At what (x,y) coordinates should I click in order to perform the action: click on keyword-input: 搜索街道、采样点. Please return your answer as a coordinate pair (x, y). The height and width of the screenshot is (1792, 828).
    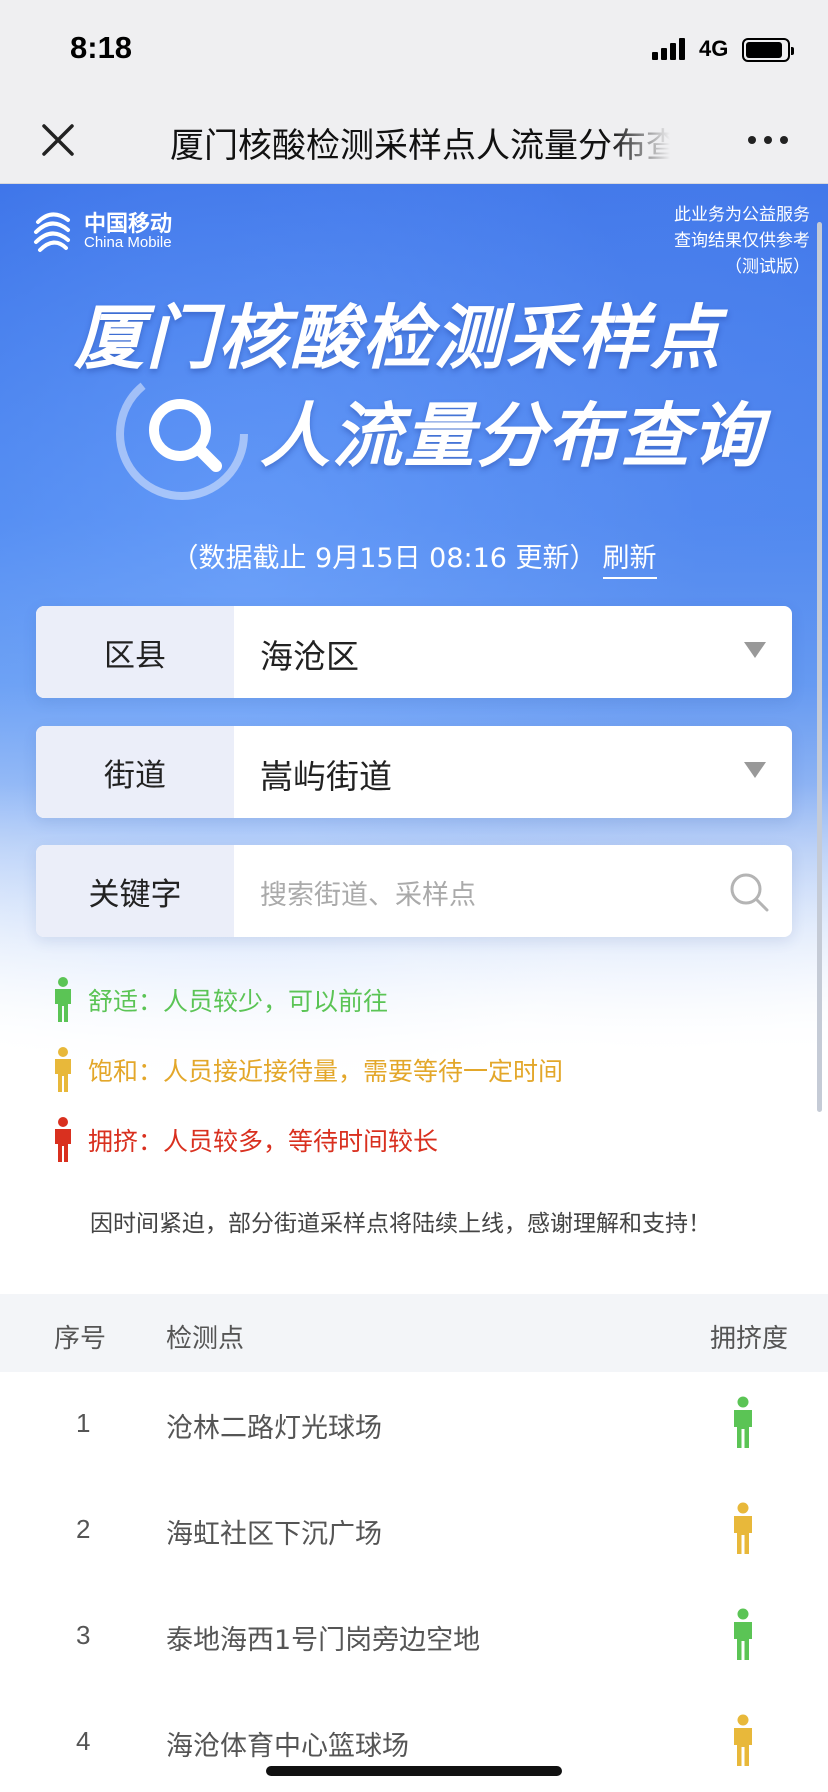
    Looking at the image, I should click on (368, 892).